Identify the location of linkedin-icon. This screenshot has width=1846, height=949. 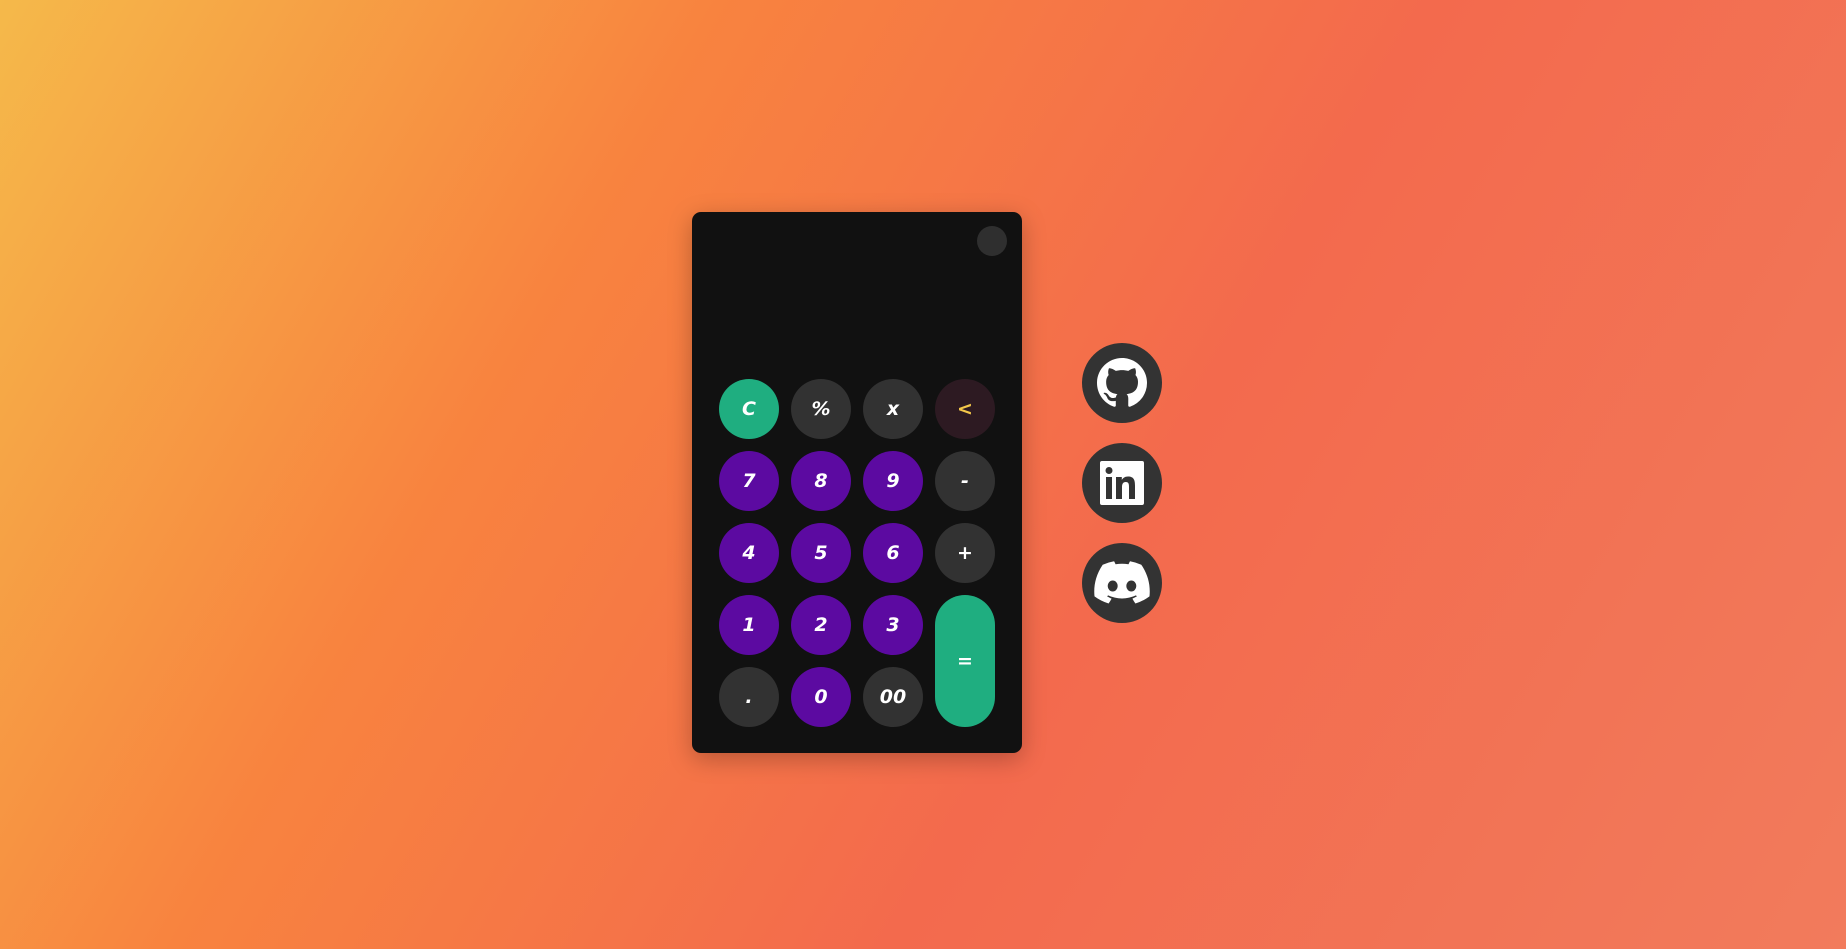
(1122, 483).